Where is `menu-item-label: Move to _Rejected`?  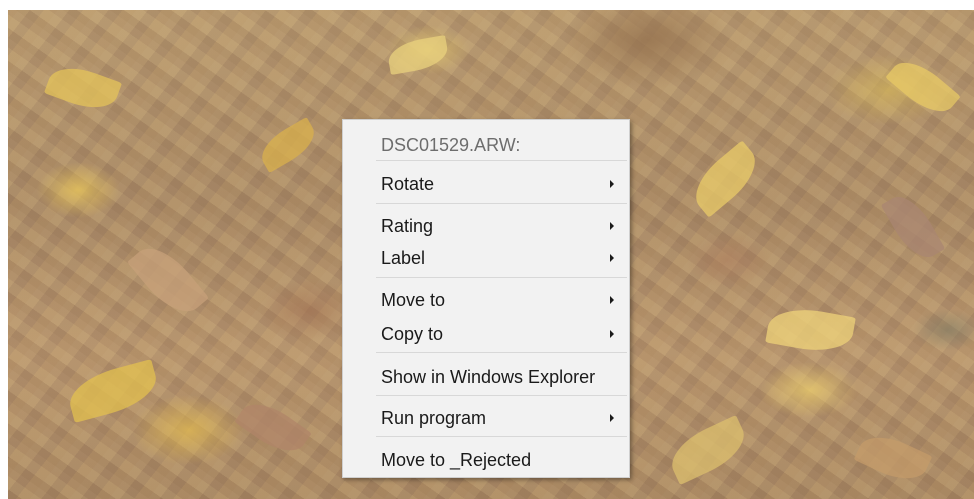
menu-item-label: Move to _Rejected is located at coordinates (456, 459).